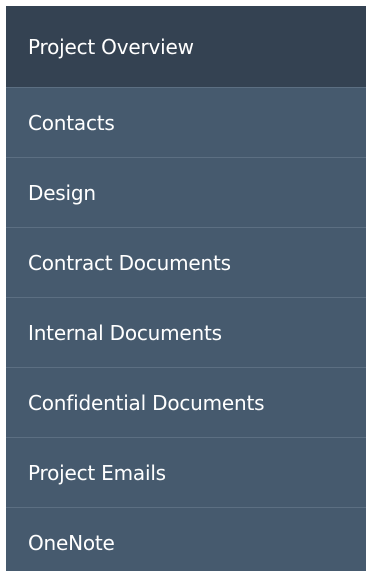 This screenshot has height=578, width=366. Describe the element at coordinates (186, 473) in the screenshot. I see `nav-item-project-emails: Project Emails` at that location.